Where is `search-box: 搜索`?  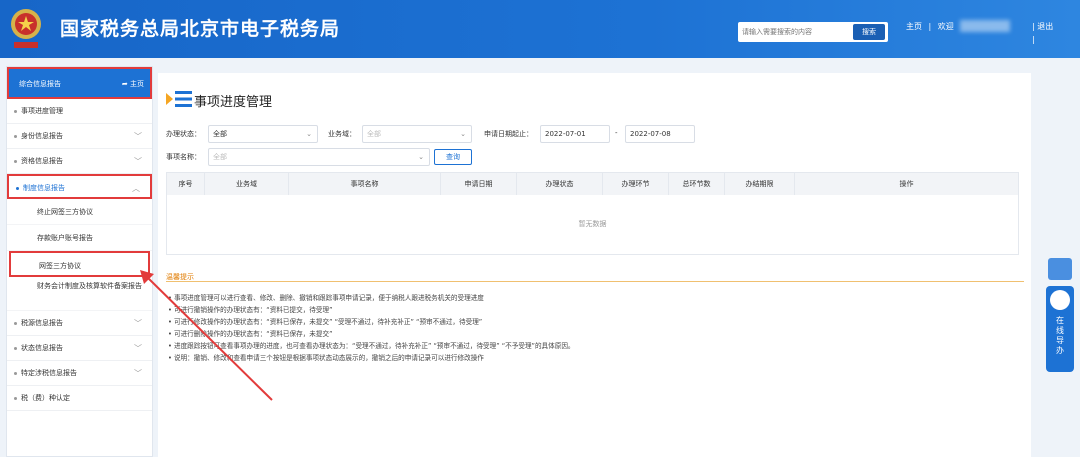
search-box: 搜索 is located at coordinates (813, 32).